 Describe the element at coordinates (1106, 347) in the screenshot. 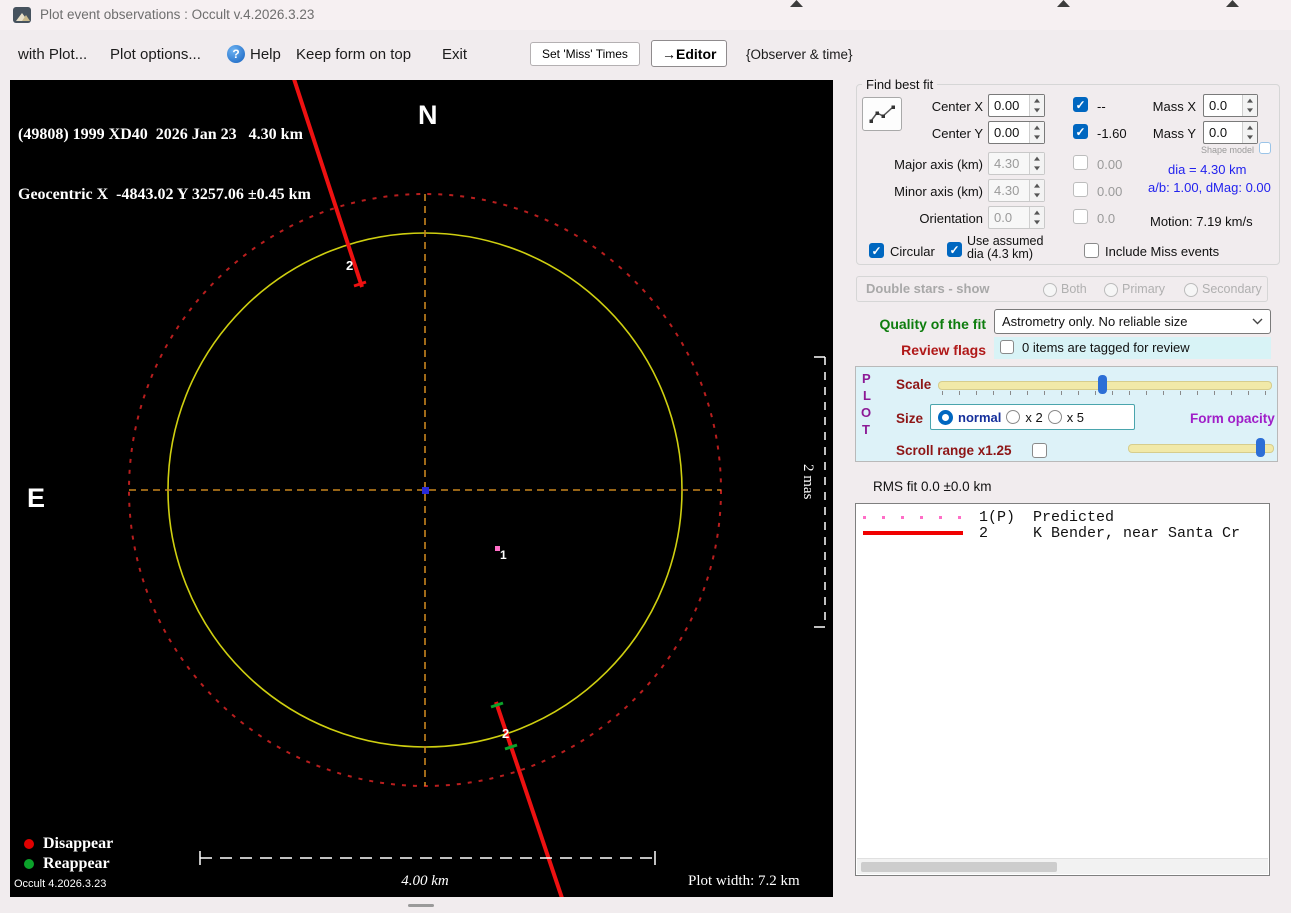

I see `review-flags-text: 0 items are tagged for review` at that location.